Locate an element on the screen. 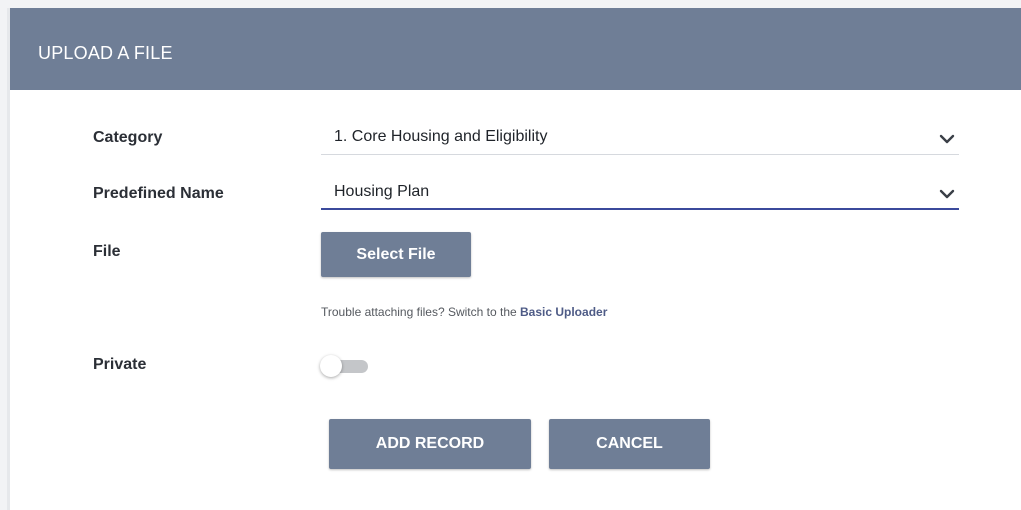 This screenshot has height=510, width=1021. private-toggle-knob is located at coordinates (331, 366).